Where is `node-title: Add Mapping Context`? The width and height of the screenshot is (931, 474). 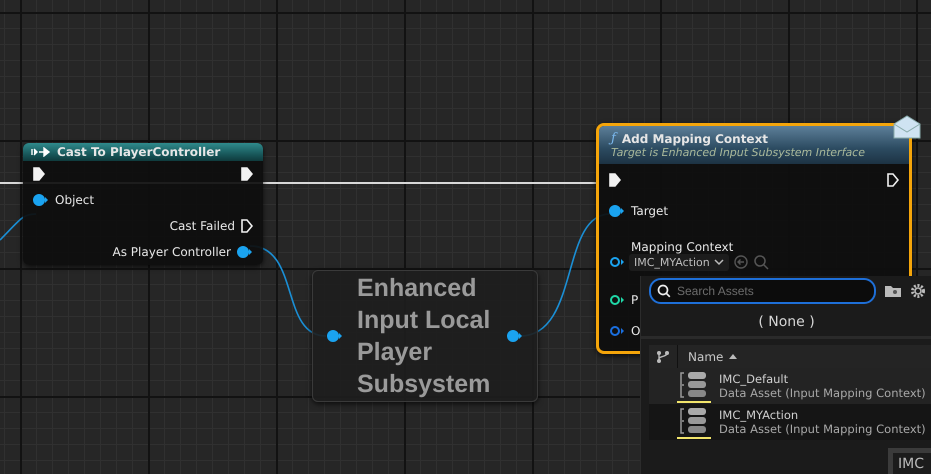 node-title: Add Mapping Context is located at coordinates (695, 139).